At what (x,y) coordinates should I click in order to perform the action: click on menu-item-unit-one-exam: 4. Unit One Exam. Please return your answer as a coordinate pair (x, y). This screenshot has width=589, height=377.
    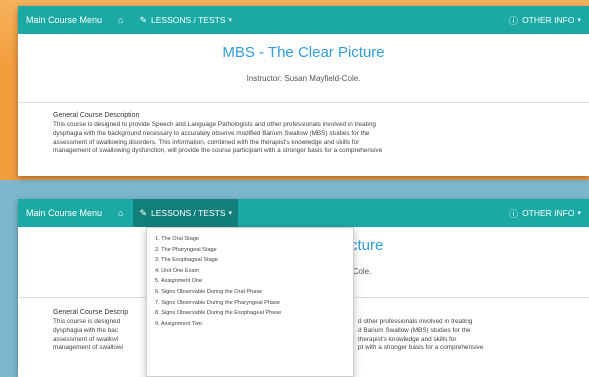
    Looking at the image, I should click on (250, 271).